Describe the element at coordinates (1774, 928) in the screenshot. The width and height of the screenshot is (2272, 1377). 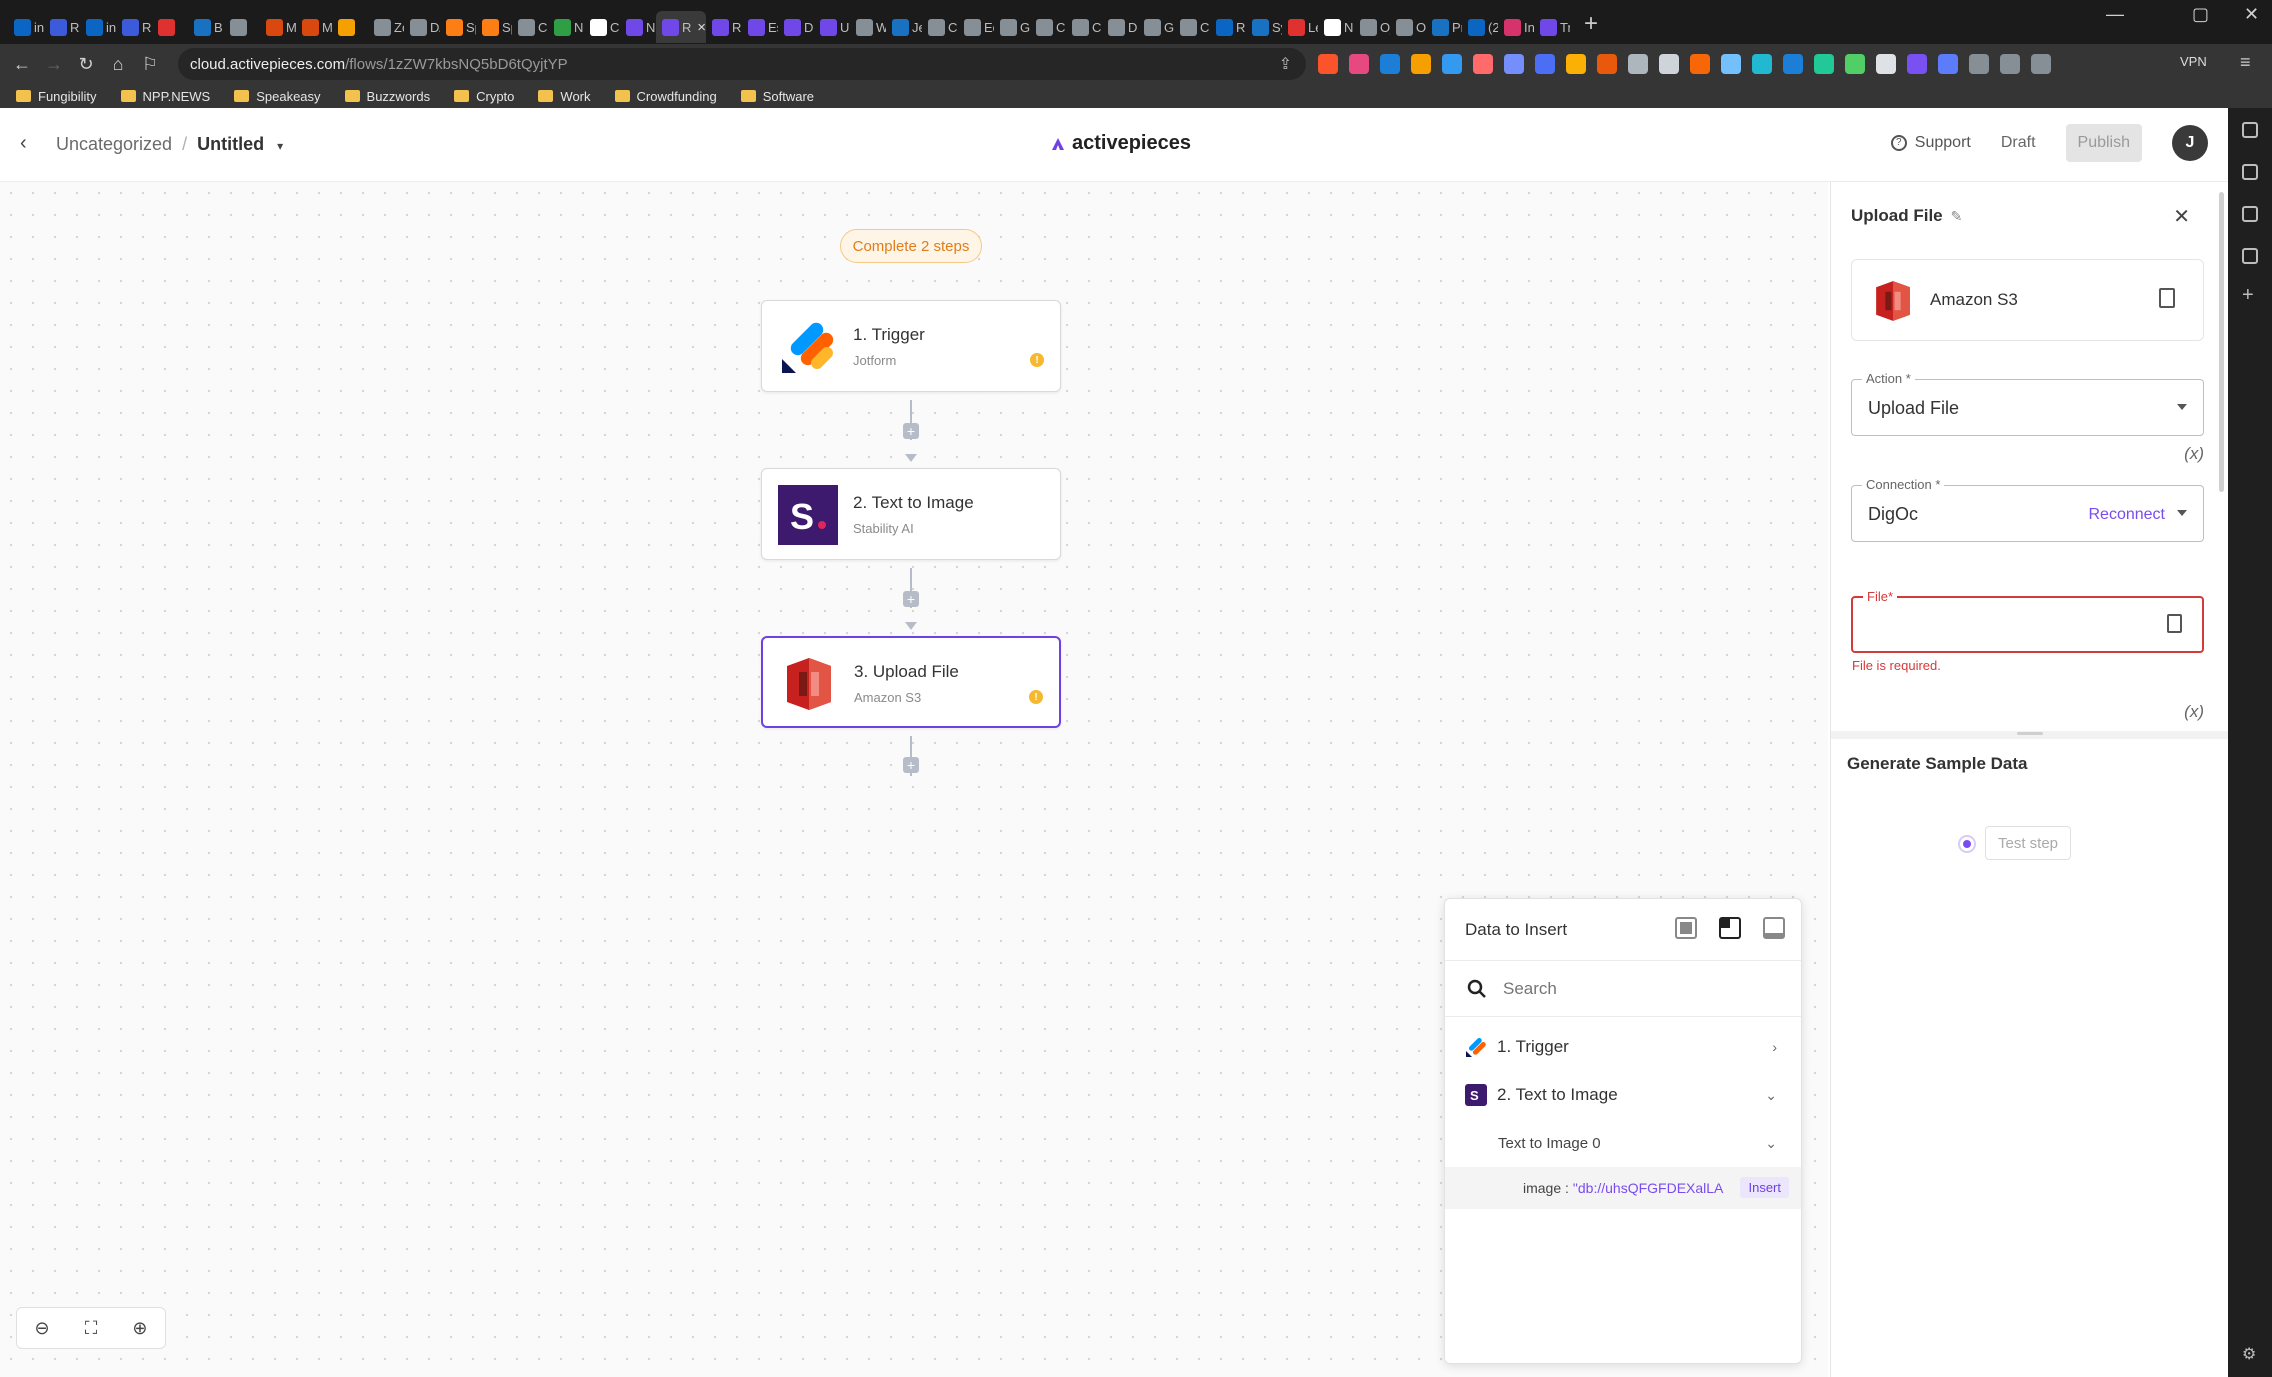
I see `minimized-mode-icon` at that location.